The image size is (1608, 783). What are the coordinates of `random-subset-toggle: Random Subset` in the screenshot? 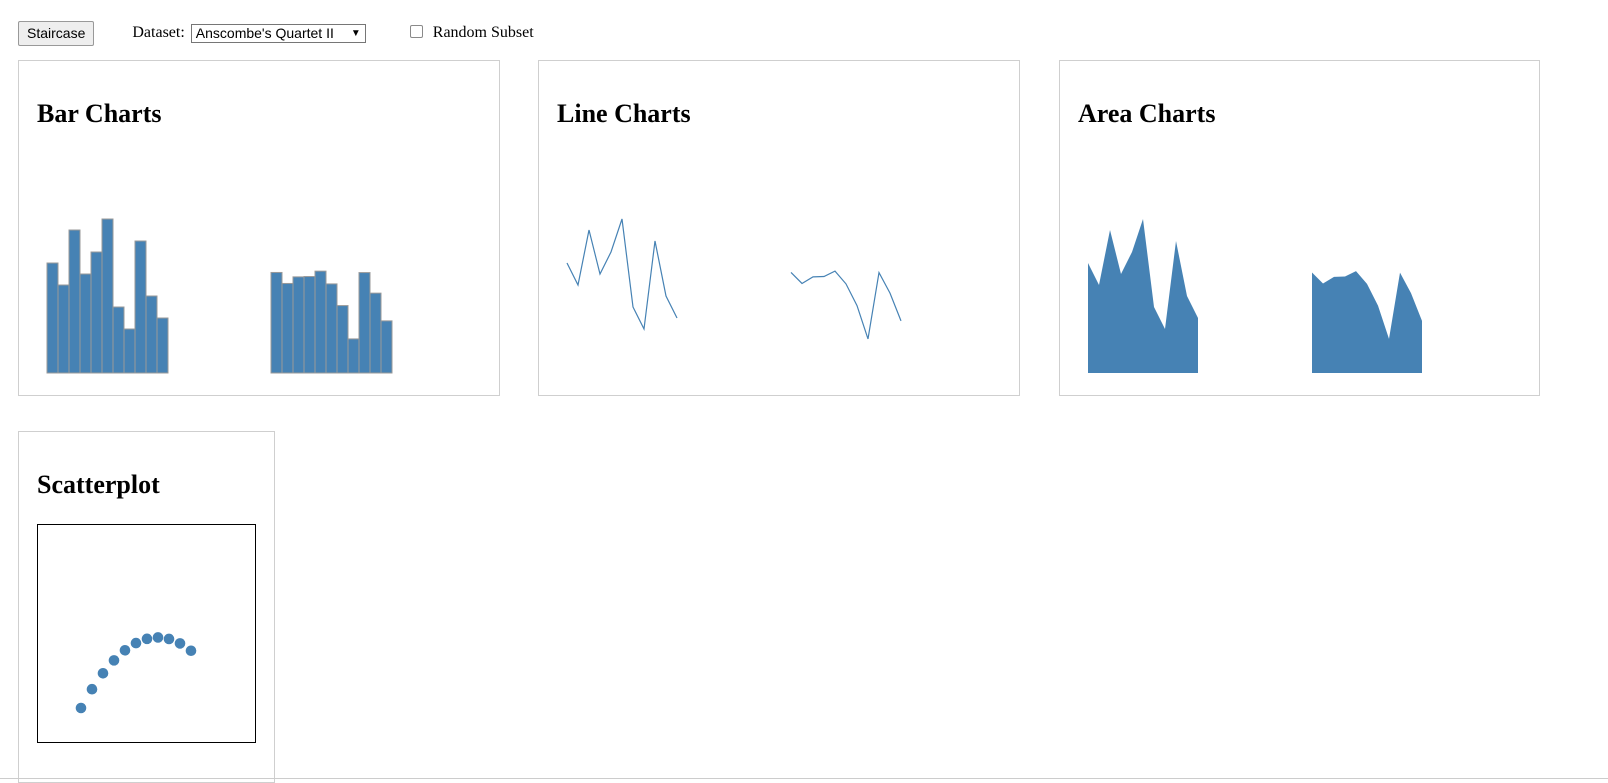 It's located at (471, 33).